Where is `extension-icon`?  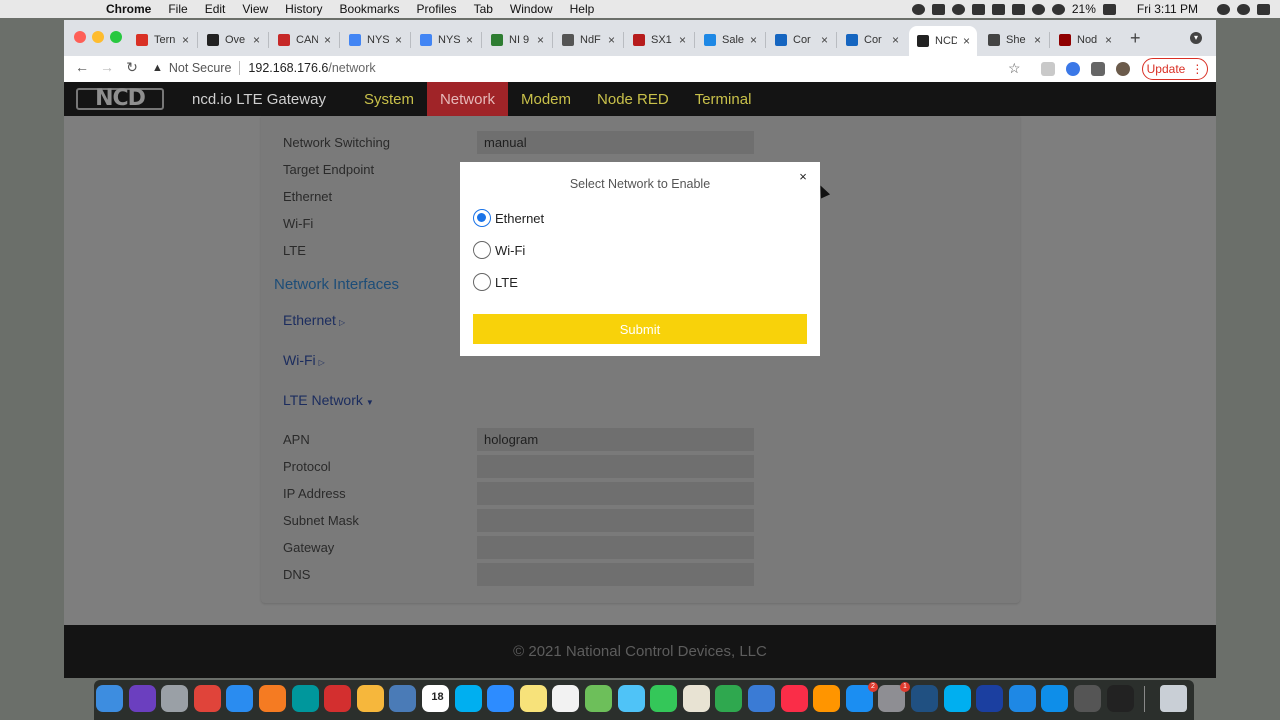 extension-icon is located at coordinates (1048, 69).